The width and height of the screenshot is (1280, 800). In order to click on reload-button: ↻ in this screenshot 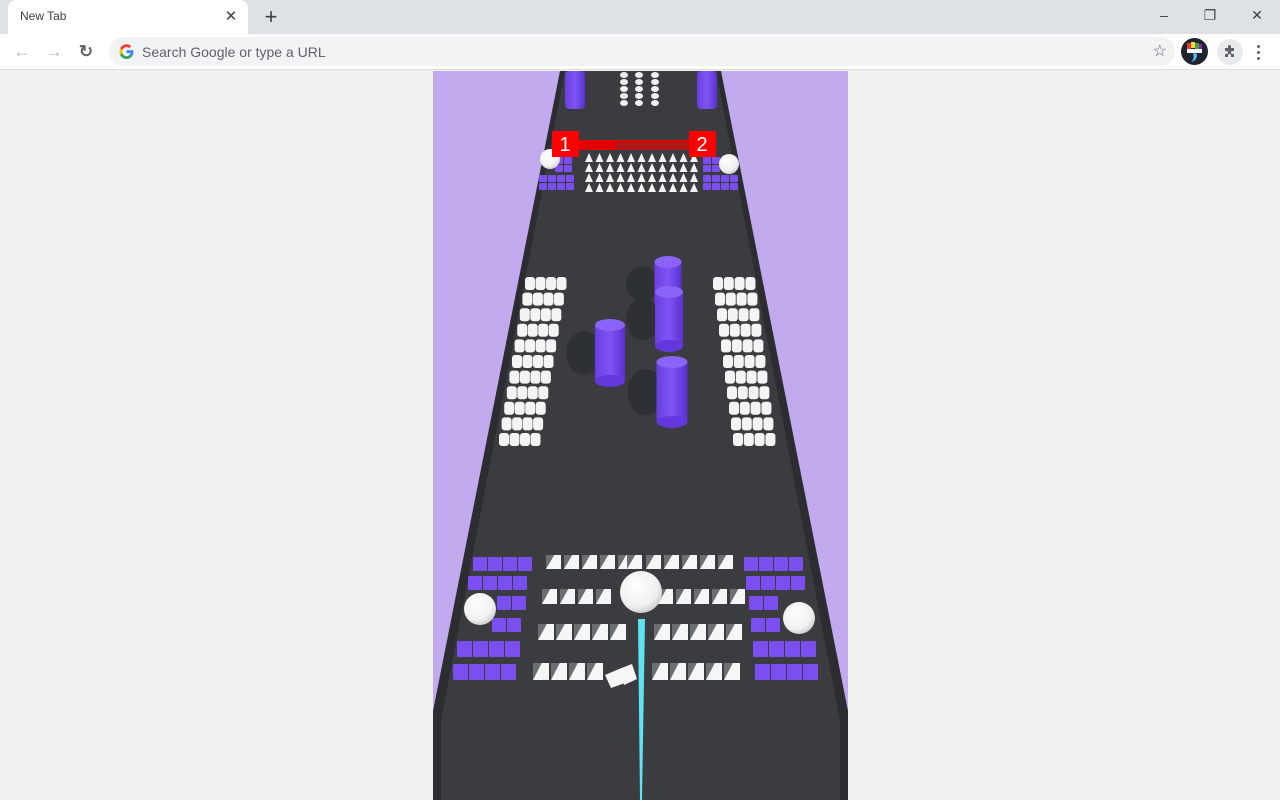, I will do `click(86, 52)`.